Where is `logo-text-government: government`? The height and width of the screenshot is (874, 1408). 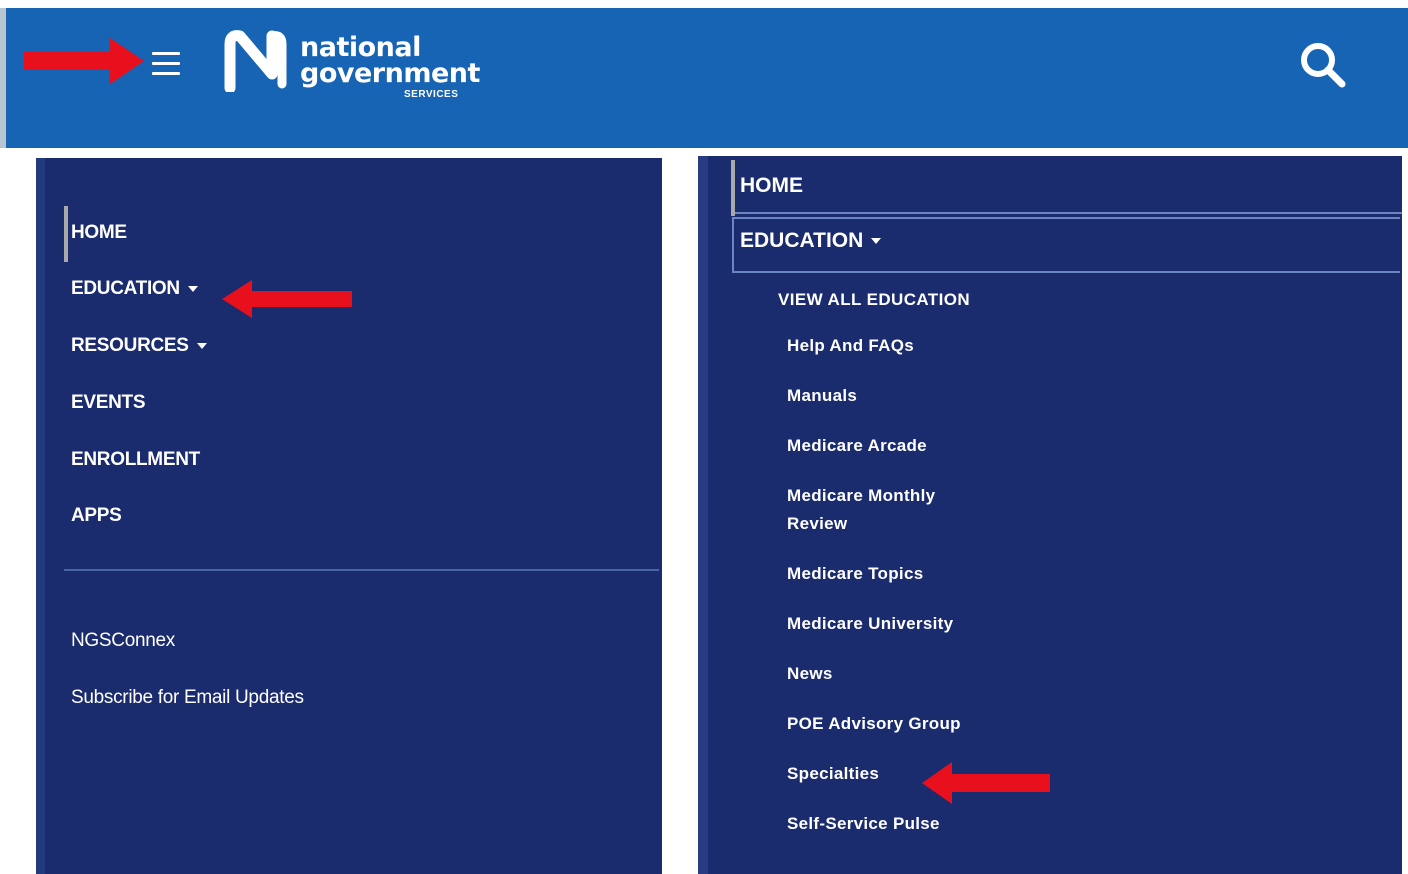 logo-text-government: government is located at coordinates (390, 73).